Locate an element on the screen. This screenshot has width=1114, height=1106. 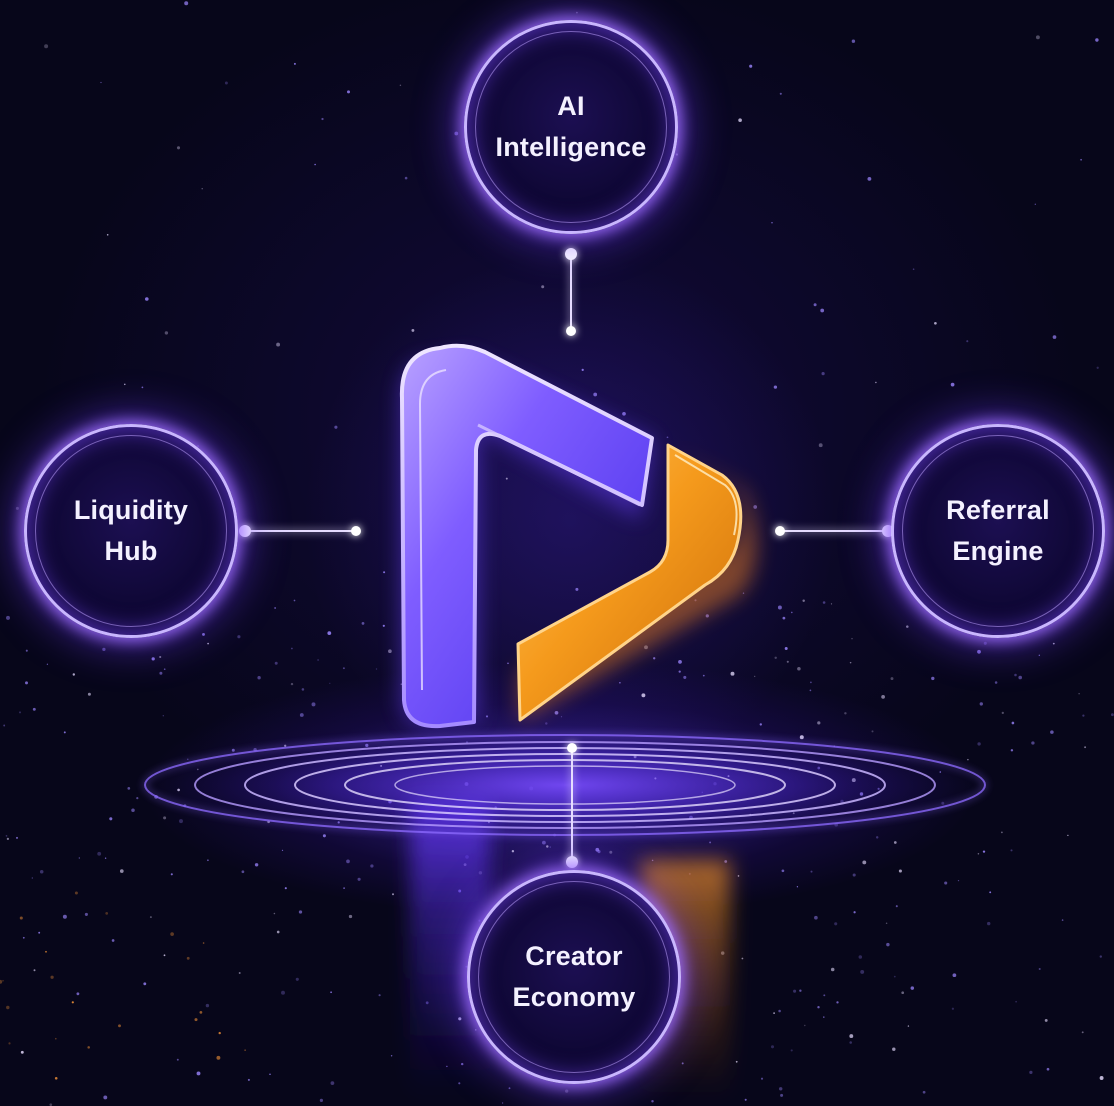
node-label-line: Creator is located at coordinates (574, 956).